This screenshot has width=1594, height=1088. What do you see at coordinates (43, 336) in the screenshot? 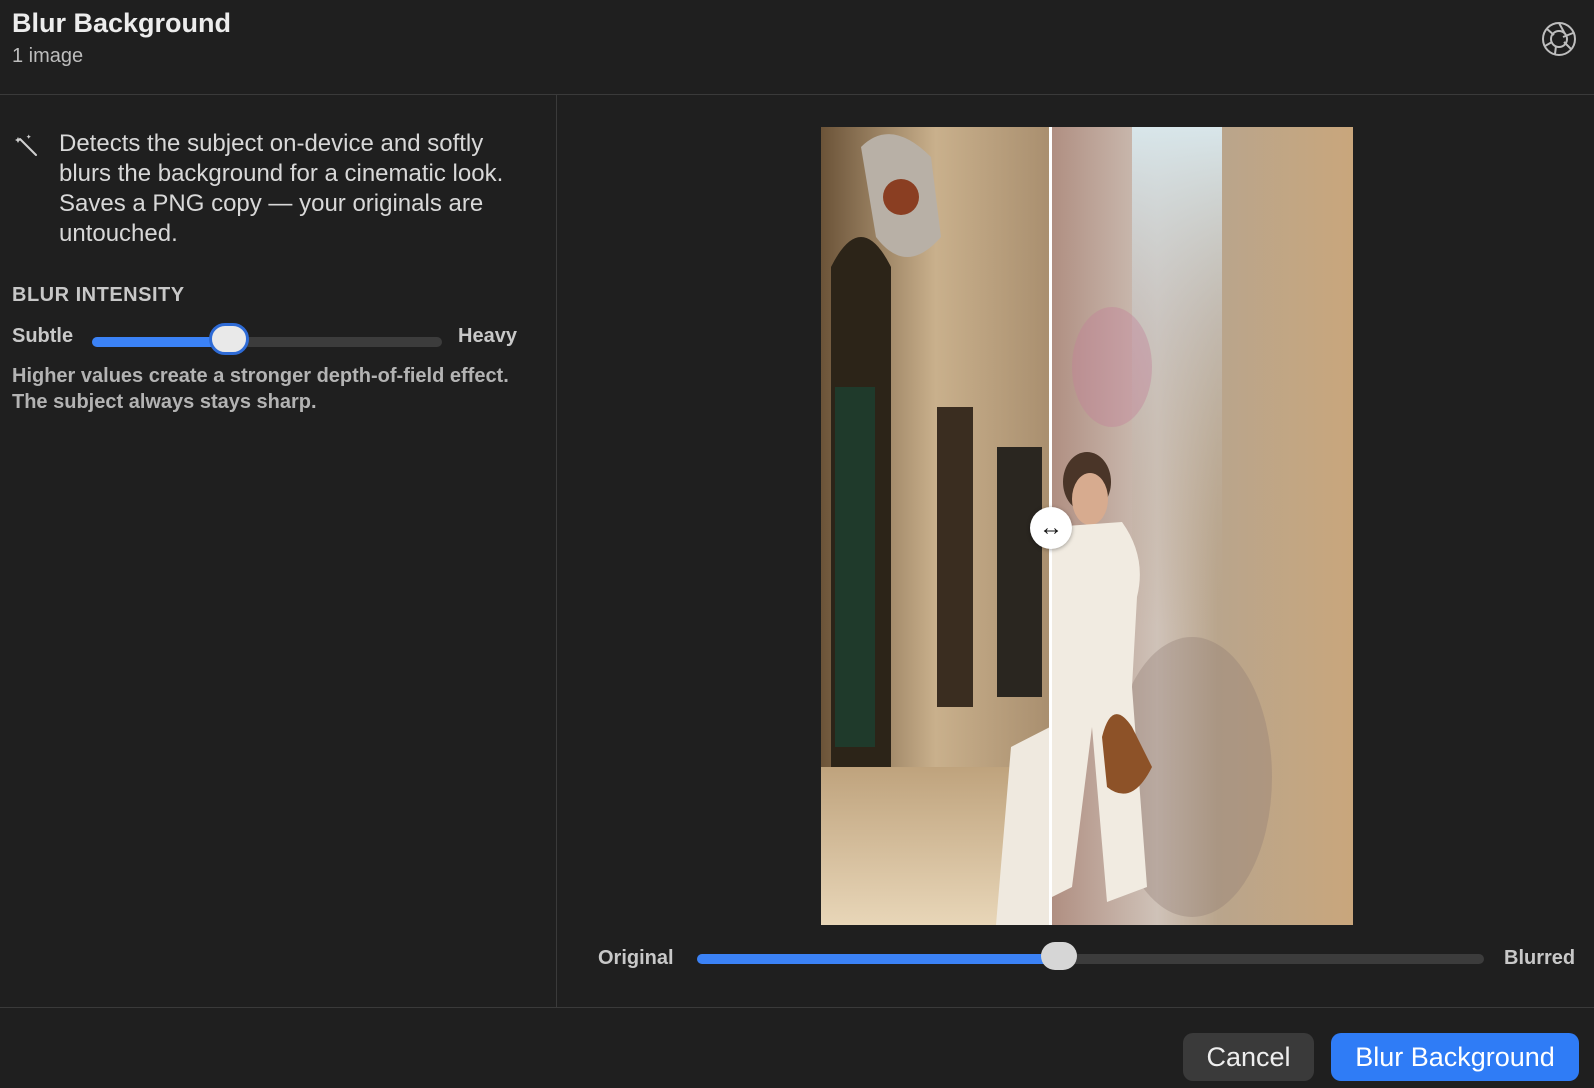
I see `intensity-min-label: Subtle` at bounding box center [43, 336].